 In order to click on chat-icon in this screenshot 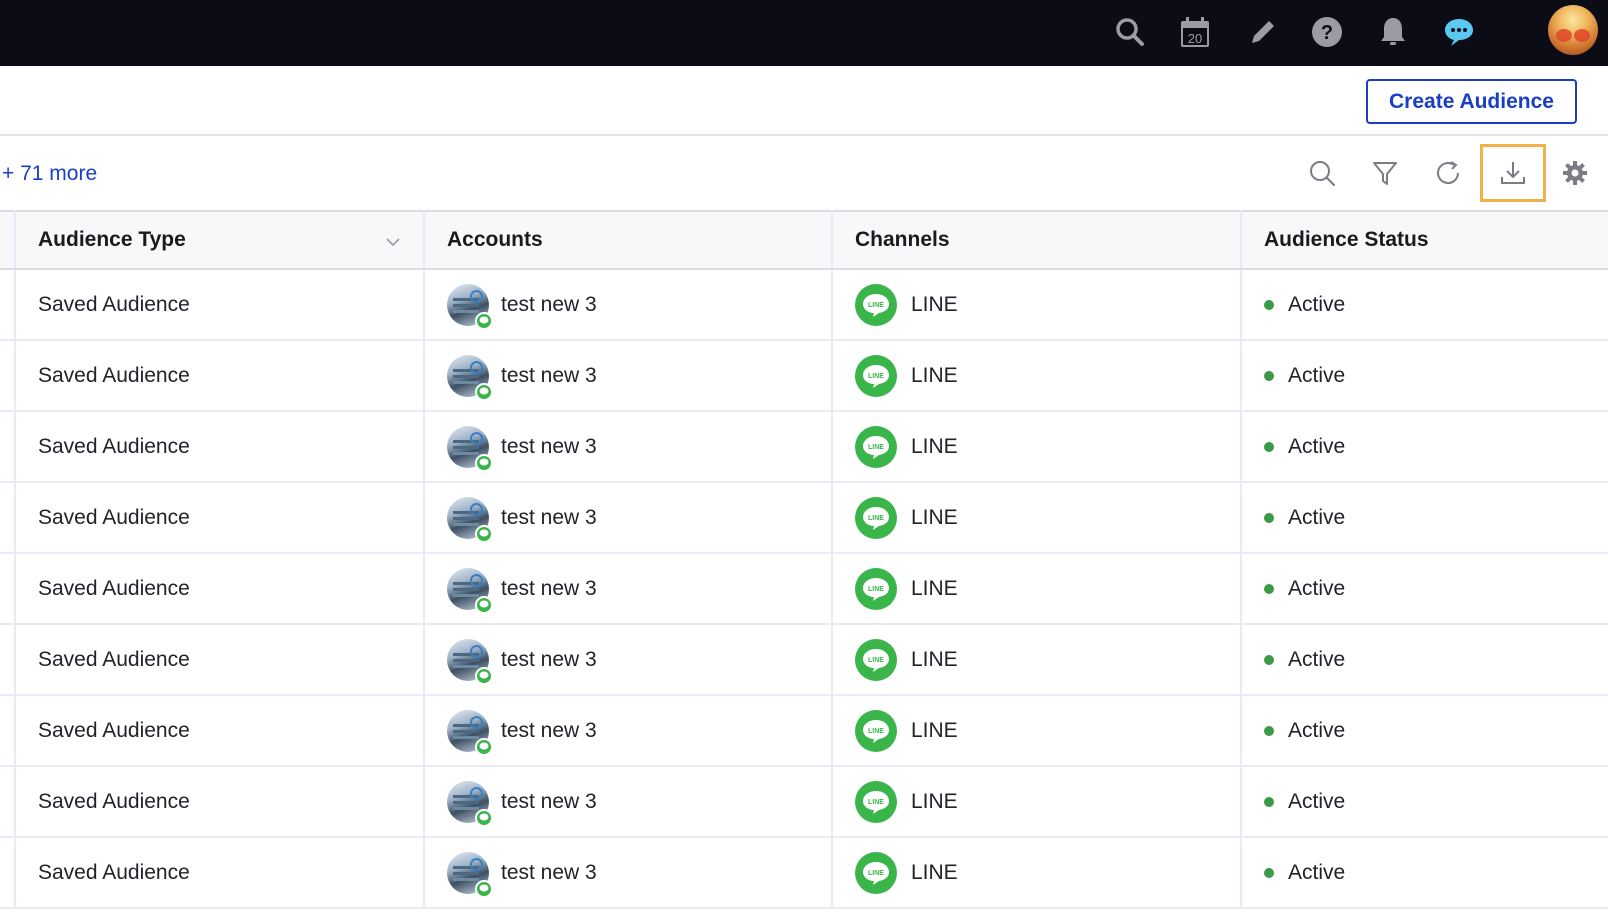, I will do `click(1459, 32)`.